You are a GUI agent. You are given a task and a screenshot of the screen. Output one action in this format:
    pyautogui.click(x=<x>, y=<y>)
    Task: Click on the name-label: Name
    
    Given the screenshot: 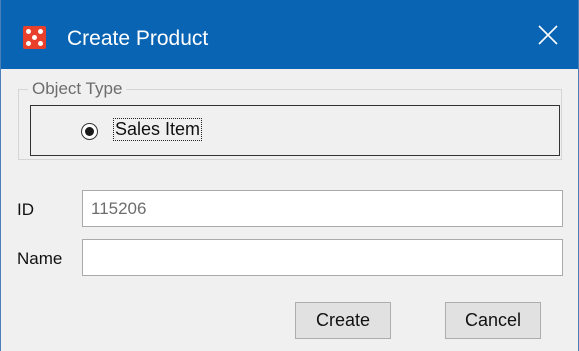 What is the action you would take?
    pyautogui.click(x=40, y=258)
    